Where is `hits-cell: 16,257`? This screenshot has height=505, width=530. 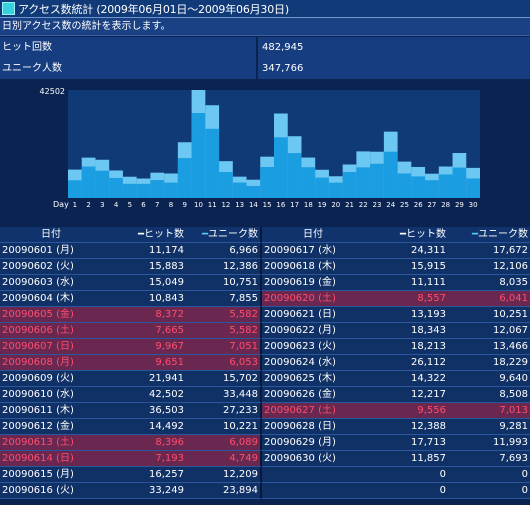
hits-cell: 16,257 is located at coordinates (144, 475).